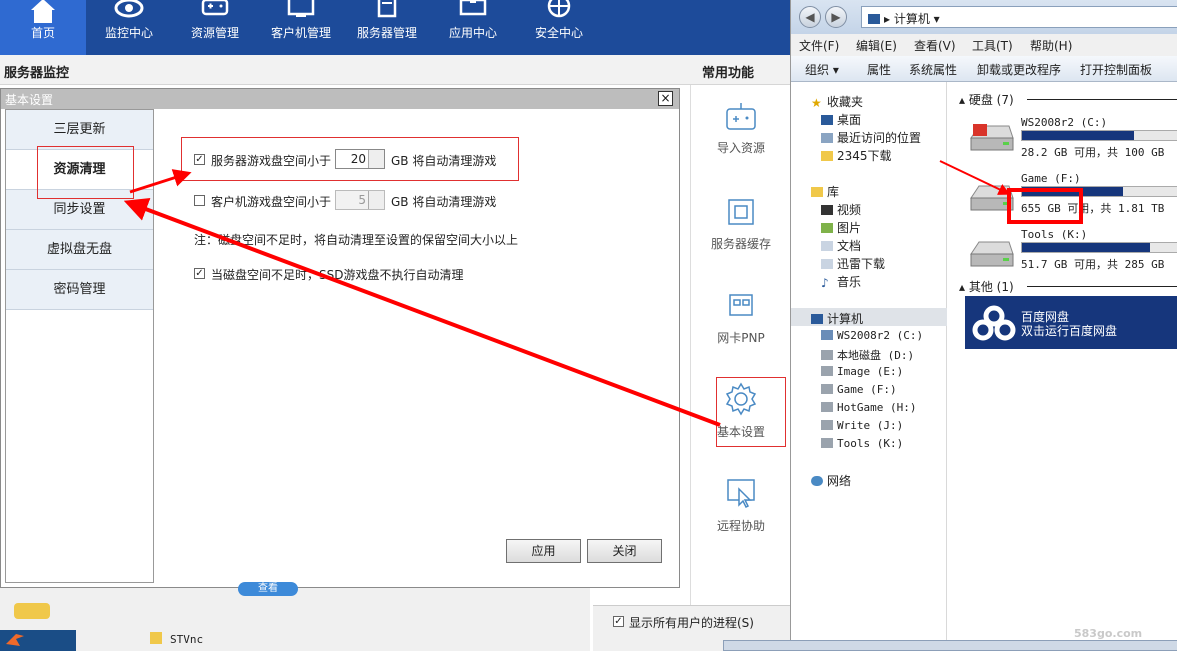 This screenshot has width=1177, height=651. Describe the element at coordinates (160, 181) in the screenshot. I see `arrow-to-server-option` at that location.